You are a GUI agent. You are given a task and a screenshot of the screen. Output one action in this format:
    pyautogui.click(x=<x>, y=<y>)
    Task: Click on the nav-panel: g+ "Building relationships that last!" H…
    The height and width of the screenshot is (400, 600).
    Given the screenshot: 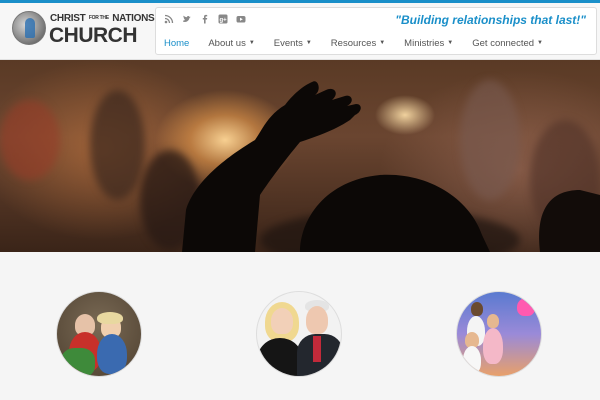 What is the action you would take?
    pyautogui.click(x=376, y=31)
    